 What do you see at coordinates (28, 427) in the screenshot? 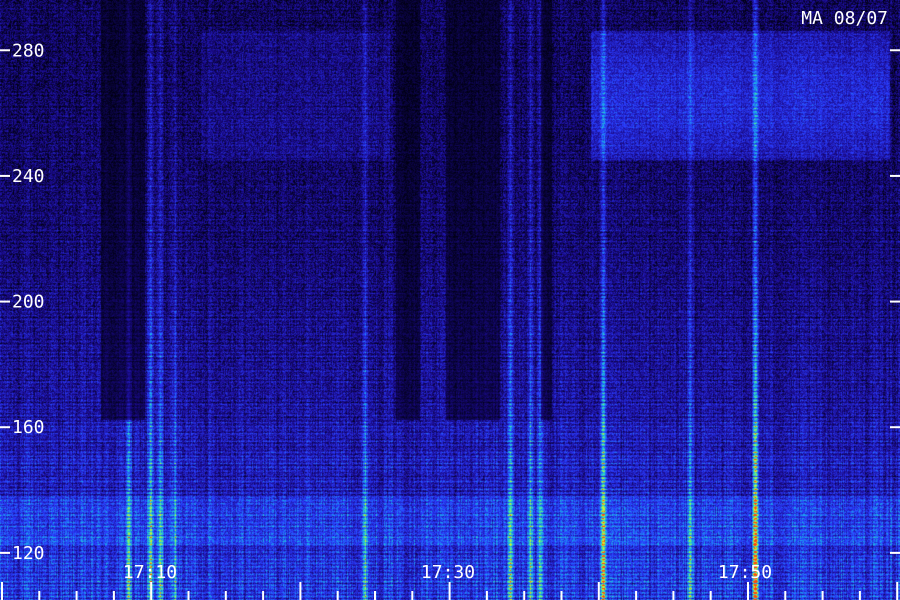
I see `y-tick-label: 160` at bounding box center [28, 427].